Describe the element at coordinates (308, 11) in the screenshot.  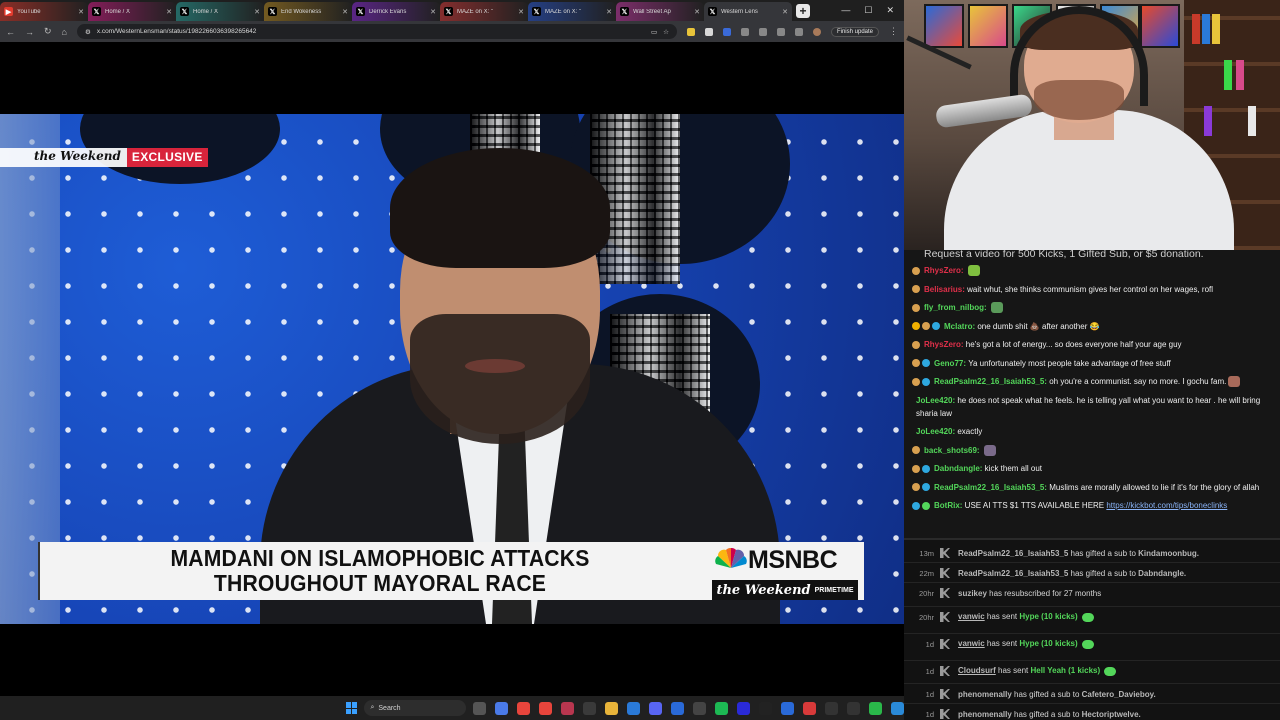
I see `browser-tab: 𝕏 End Wokeness ✕` at that location.